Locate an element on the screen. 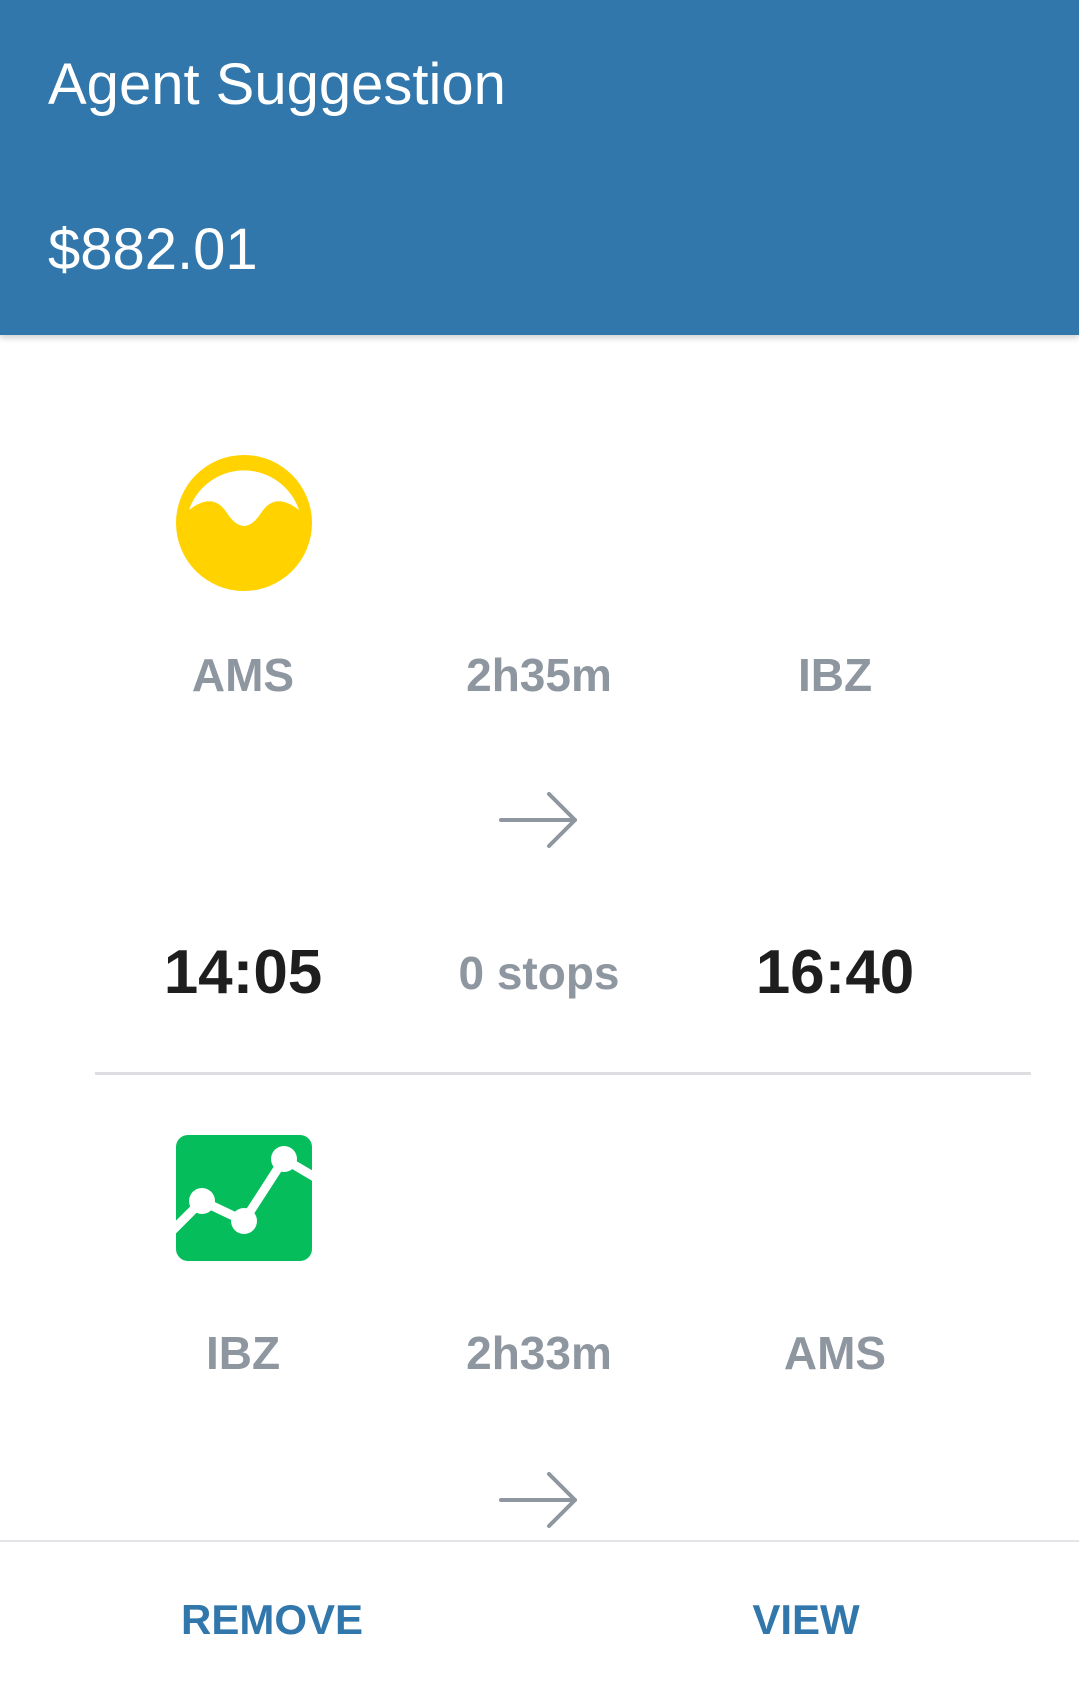 The width and height of the screenshot is (1079, 1703). leg-origin: AMS is located at coordinates (243, 675).